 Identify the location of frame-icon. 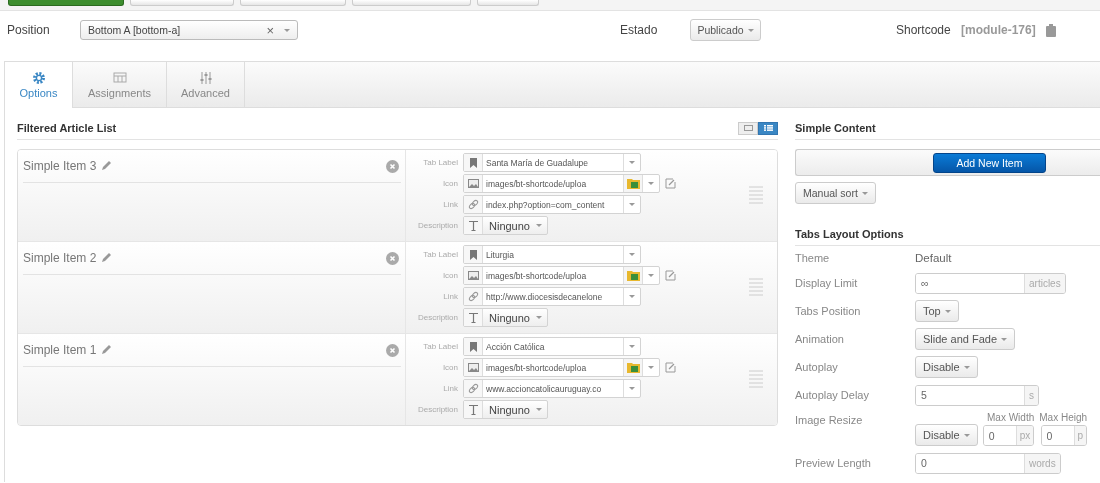
(748, 128).